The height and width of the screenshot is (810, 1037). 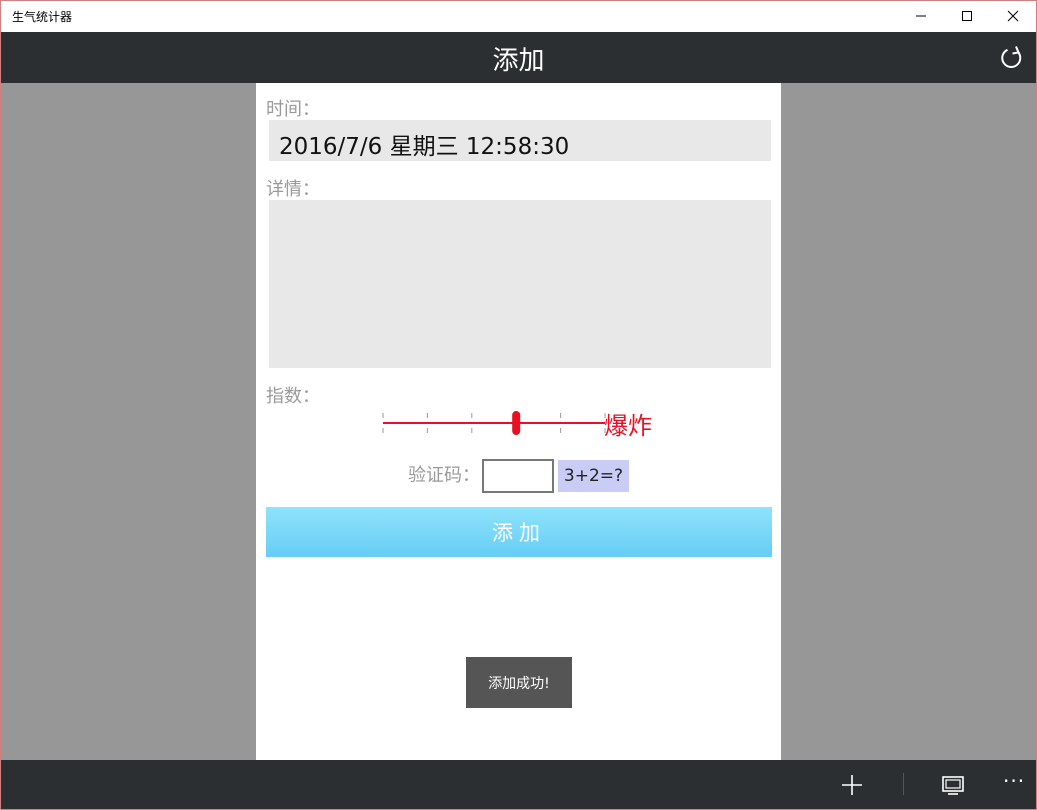 I want to click on command-bar: ···, so click(x=518, y=784).